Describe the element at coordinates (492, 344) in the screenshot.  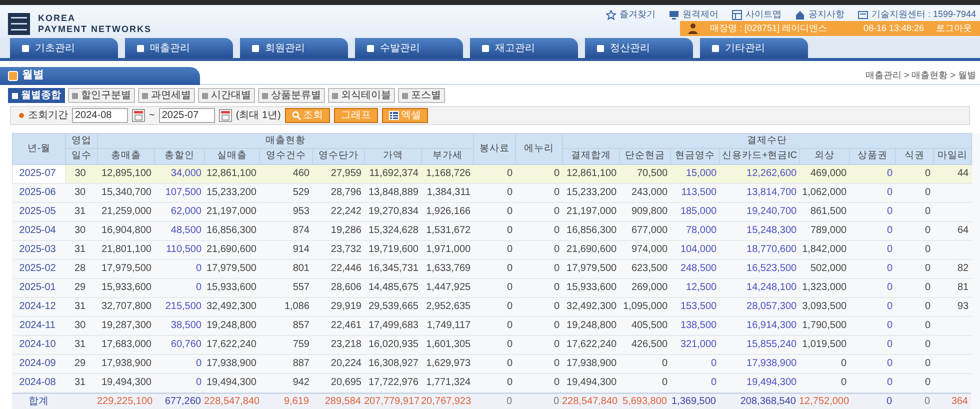
I see `table-row: 2024-10 31 17,683,000 60,760 17,622,240 759 23,218 16,020,935 1,601,305 0 0 17,622,240 426,500 321,000 15,855,240 1,019,500 0 0` at that location.